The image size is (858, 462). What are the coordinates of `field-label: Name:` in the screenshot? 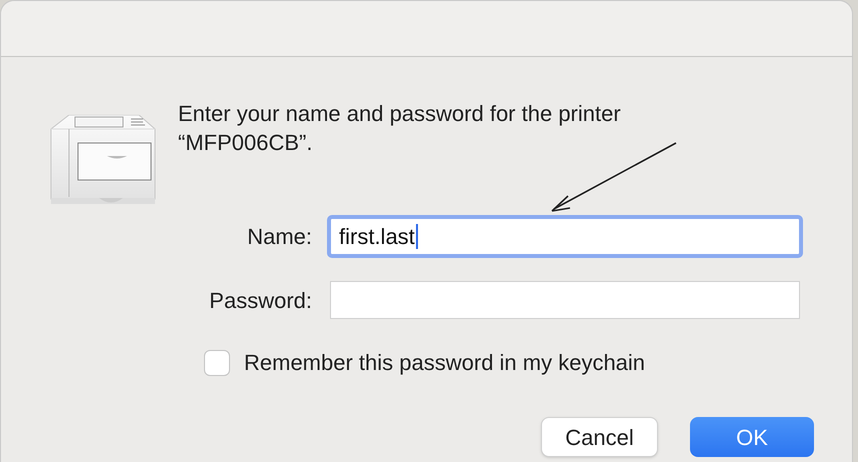 It's located at (279, 237).